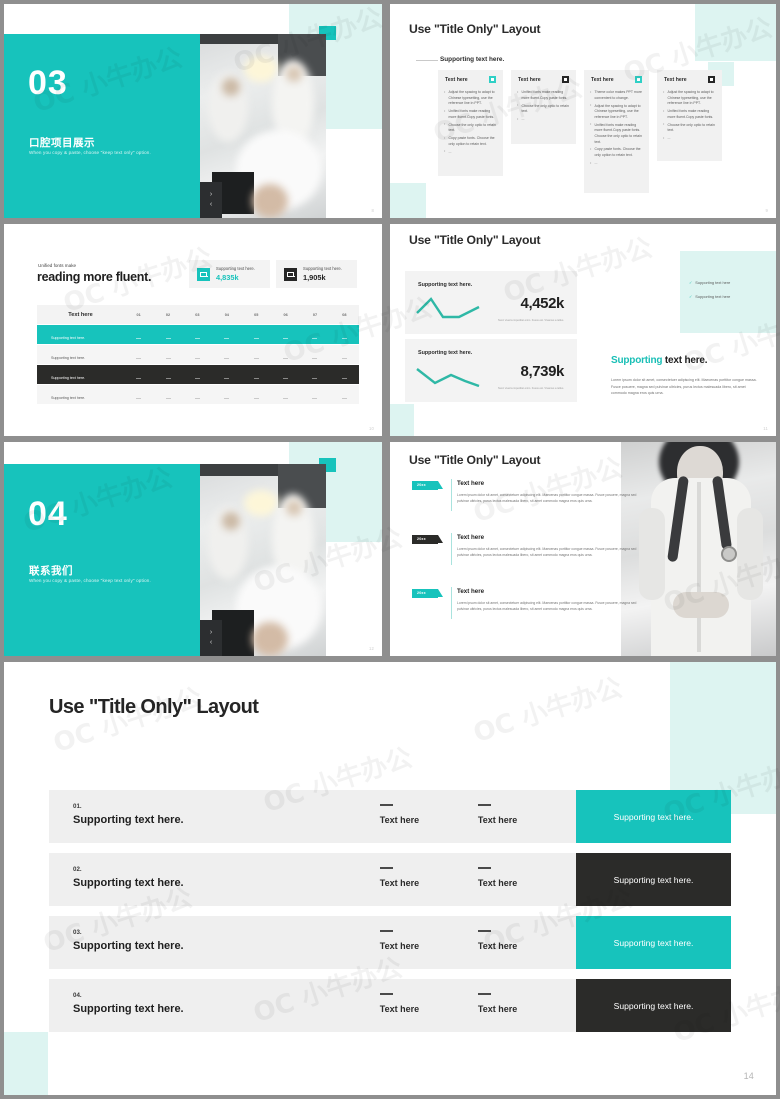  I want to click on mail-teal-icon, so click(203, 274).